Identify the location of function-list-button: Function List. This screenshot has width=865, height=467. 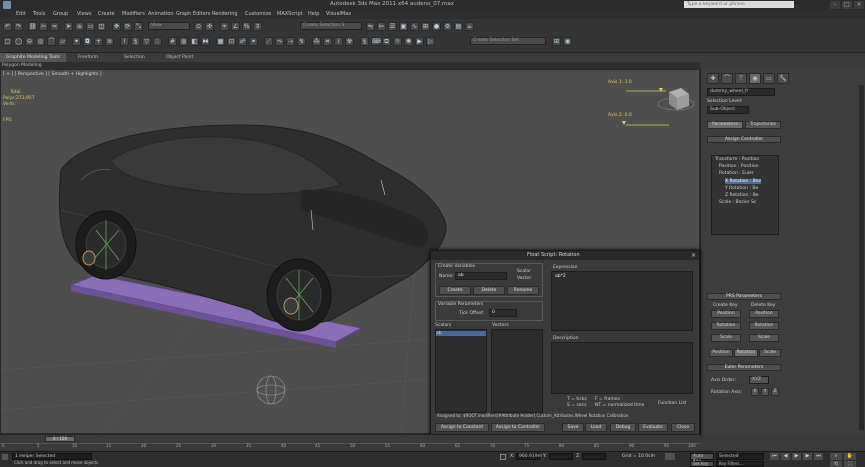
(672, 403).